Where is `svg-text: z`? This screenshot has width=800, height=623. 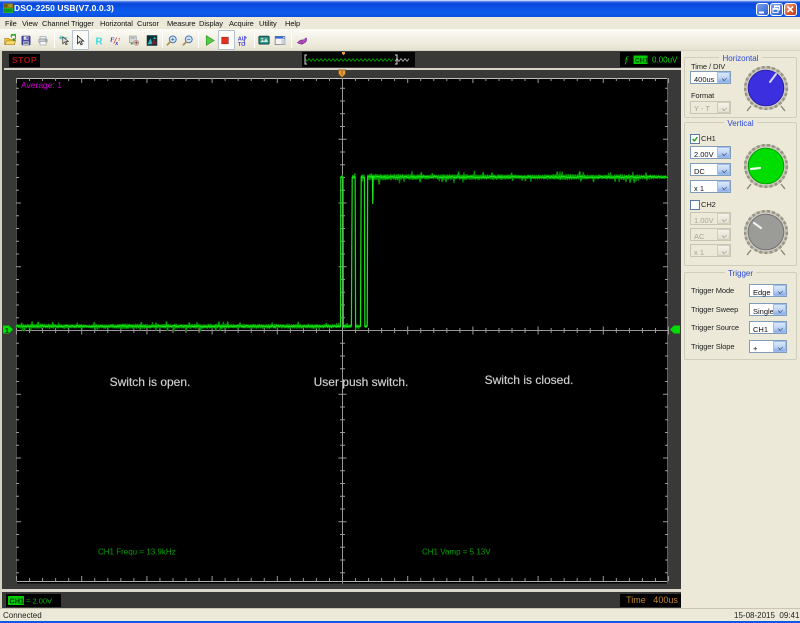
svg-text: z is located at coordinates (119, 39).